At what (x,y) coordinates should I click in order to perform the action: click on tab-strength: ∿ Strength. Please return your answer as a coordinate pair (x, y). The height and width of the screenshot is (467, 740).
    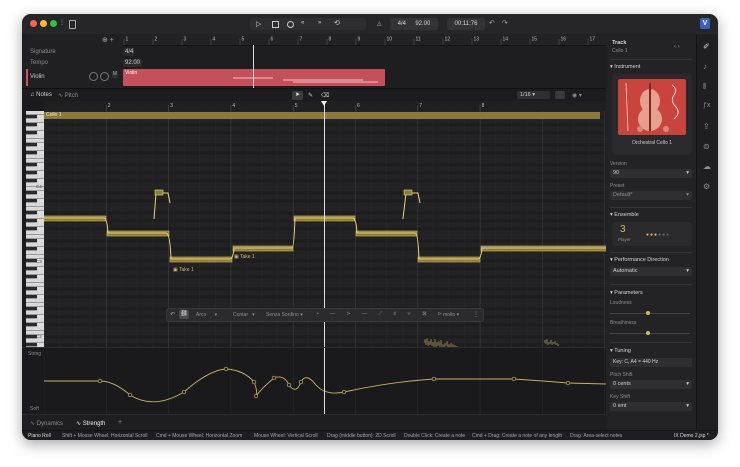
    Looking at the image, I should click on (90, 423).